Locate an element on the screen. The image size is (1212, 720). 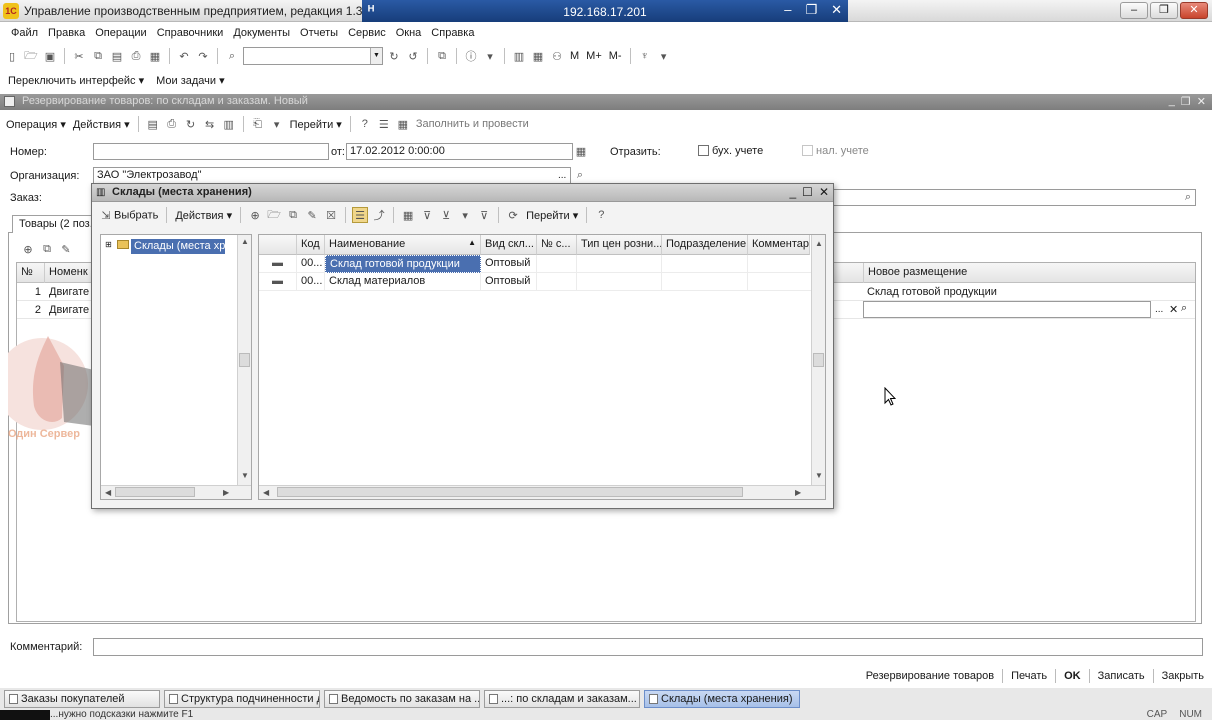
info-icon: ⓘ is located at coordinates (471, 56).